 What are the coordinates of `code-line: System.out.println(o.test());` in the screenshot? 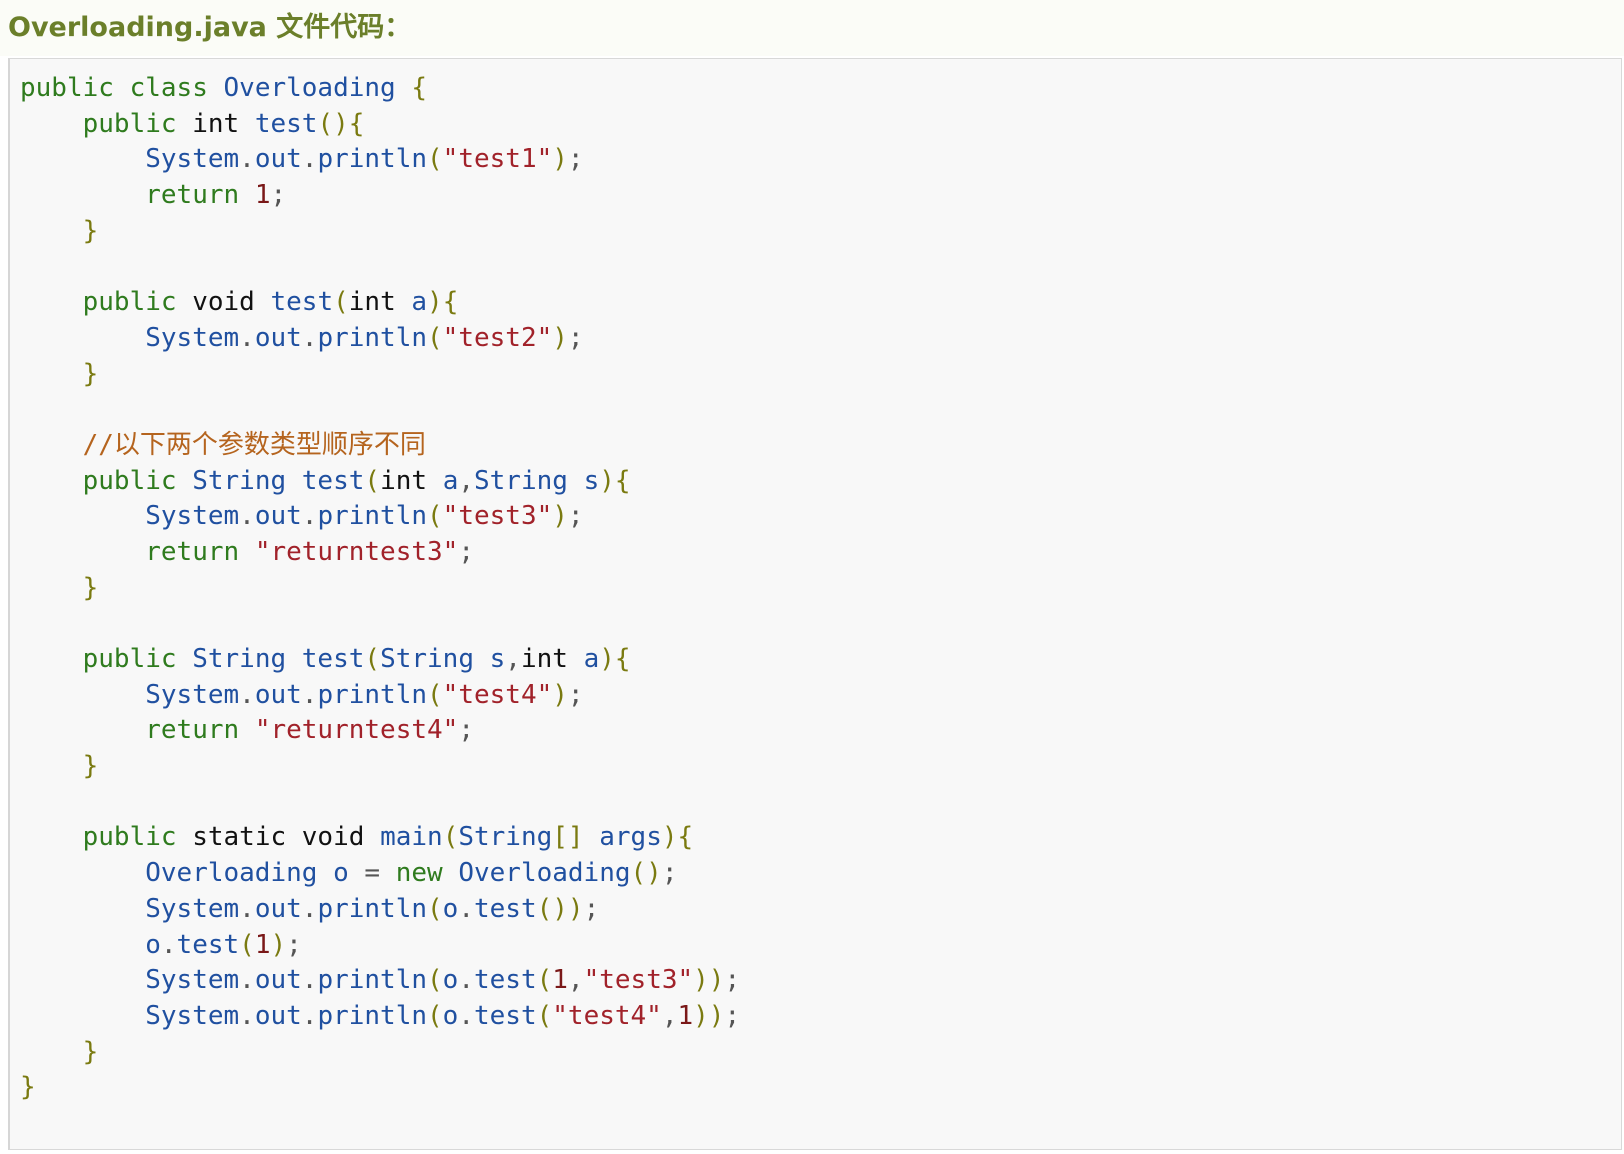 It's located at (380, 910).